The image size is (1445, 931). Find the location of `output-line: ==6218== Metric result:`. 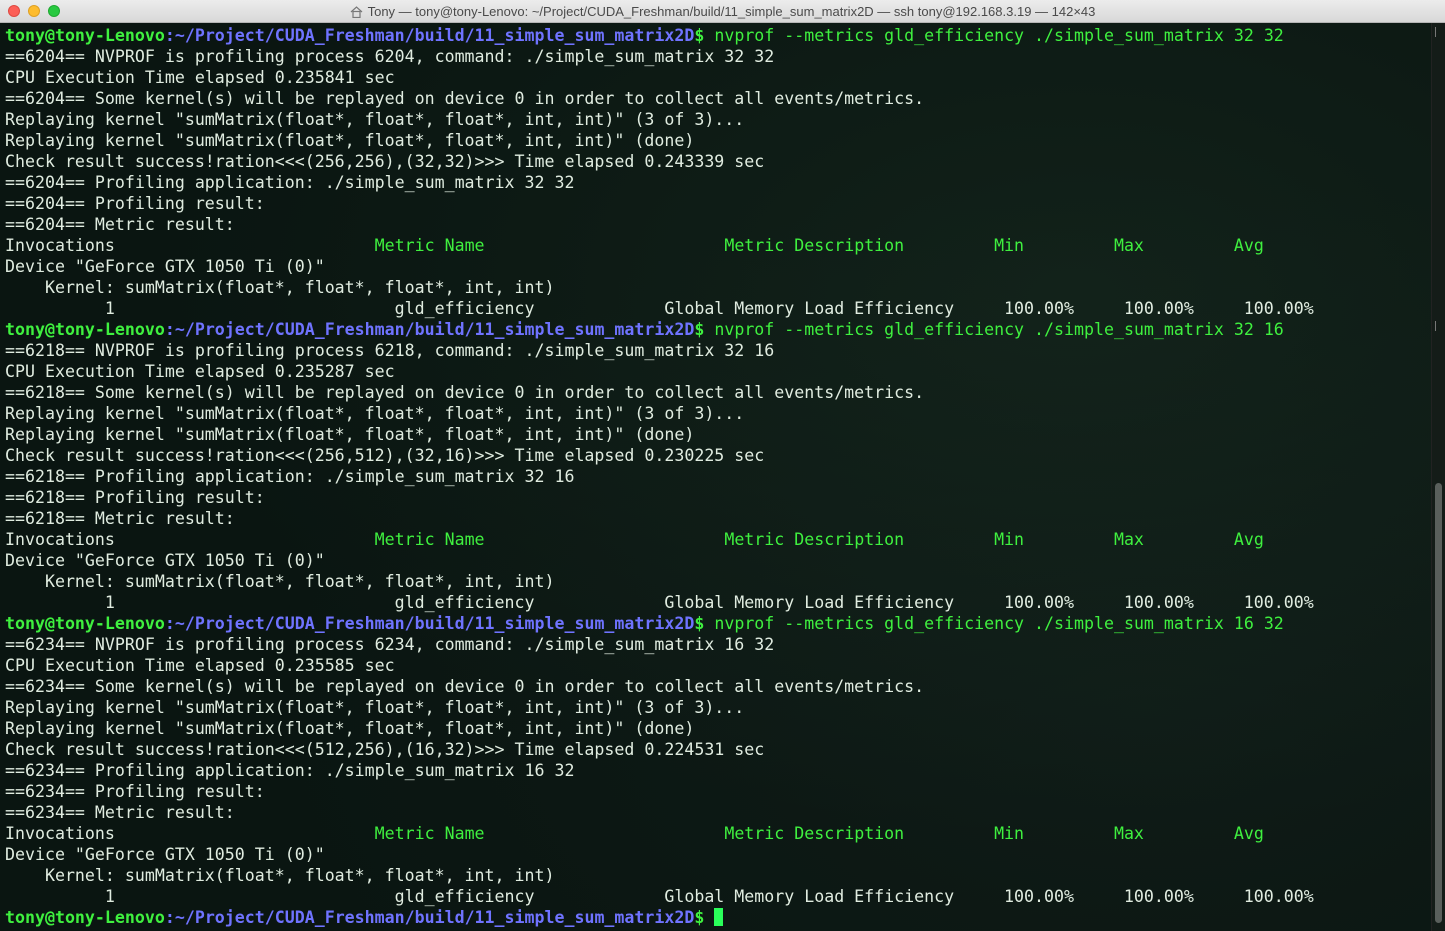

output-line: ==6218== Metric result: is located at coordinates (120, 518).